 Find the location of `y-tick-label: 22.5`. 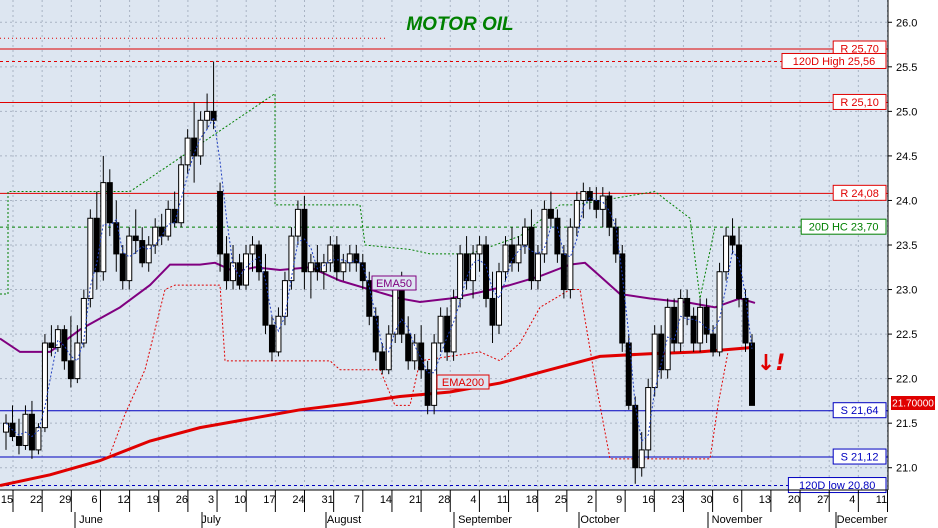

y-tick-label: 22.5 is located at coordinates (906, 335).